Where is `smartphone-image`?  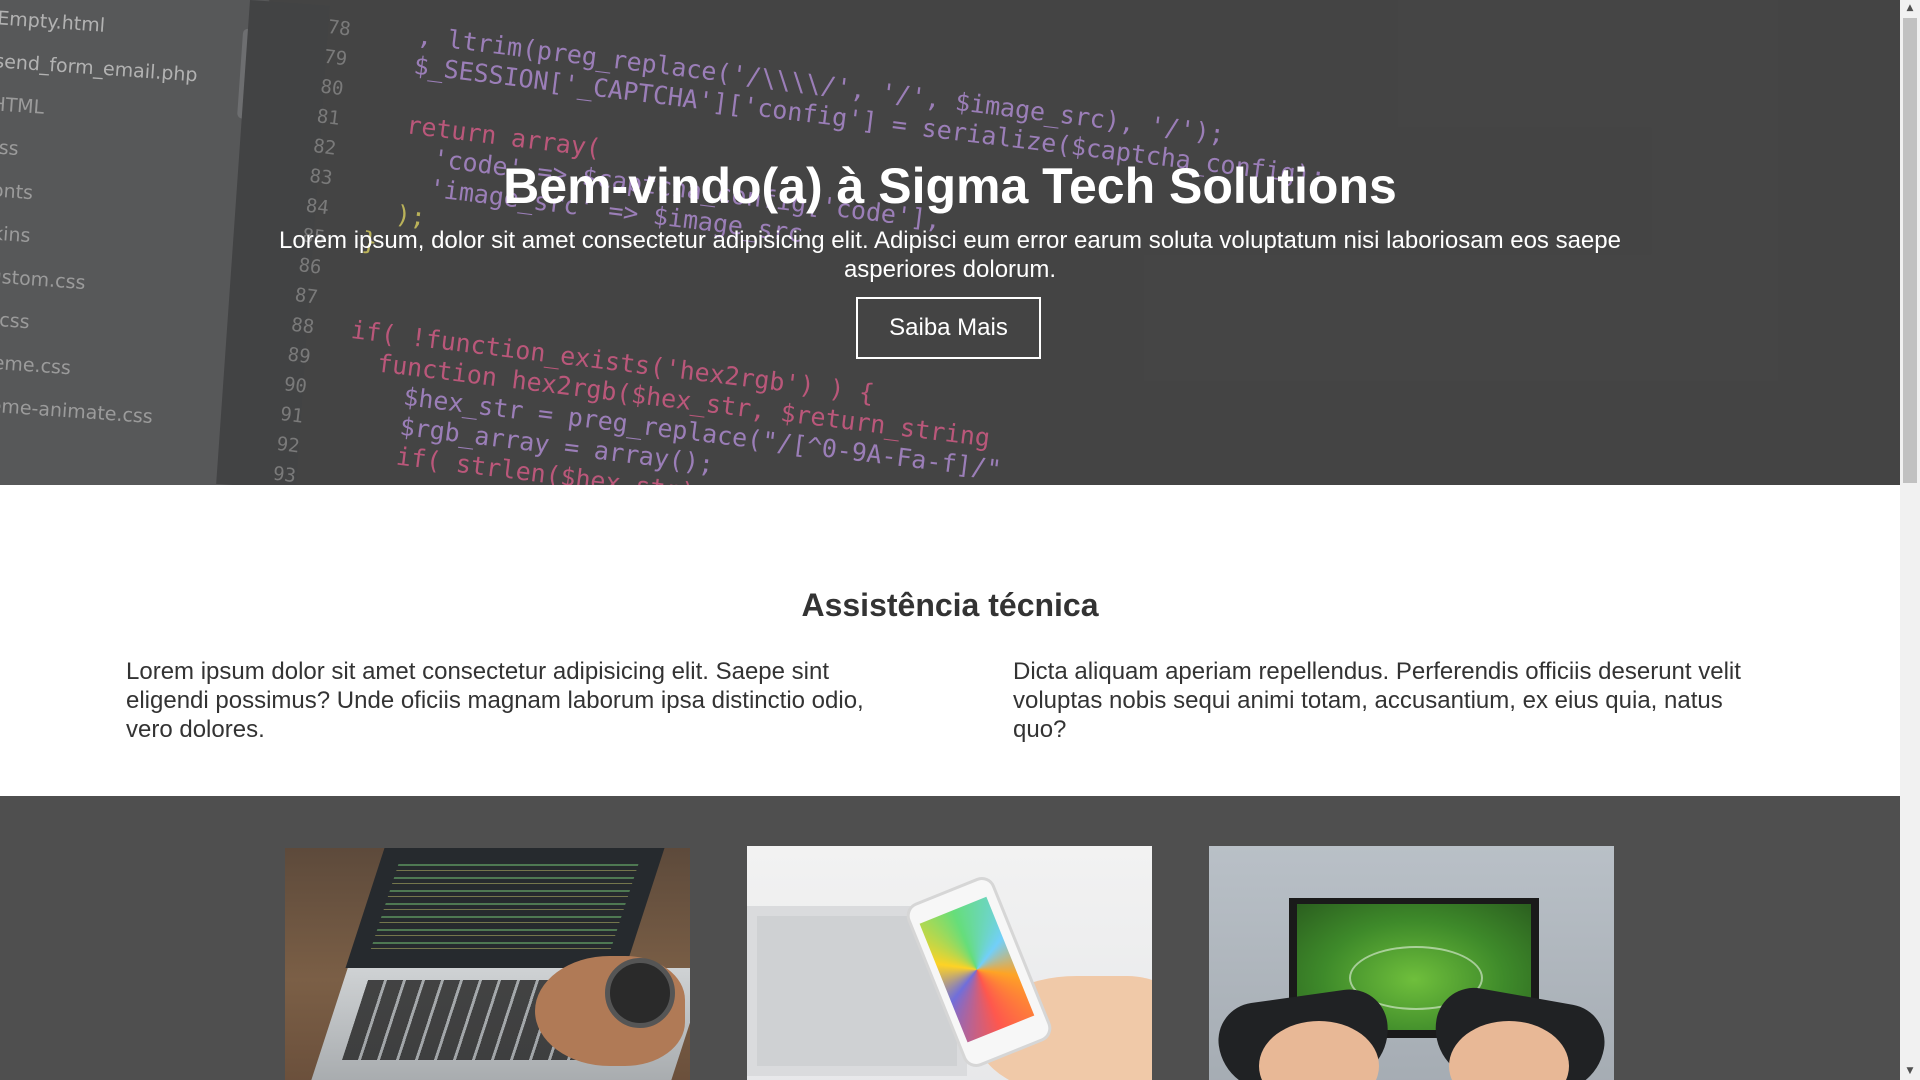 smartphone-image is located at coordinates (949, 963).